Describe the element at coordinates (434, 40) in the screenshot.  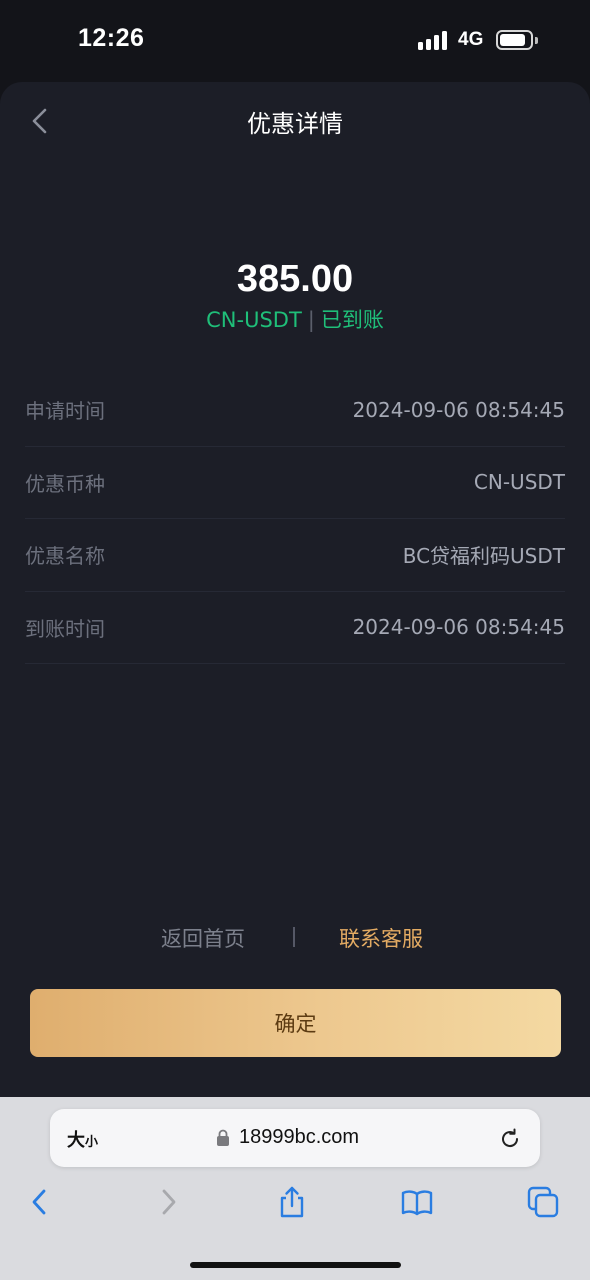
I see `signal-icon` at that location.